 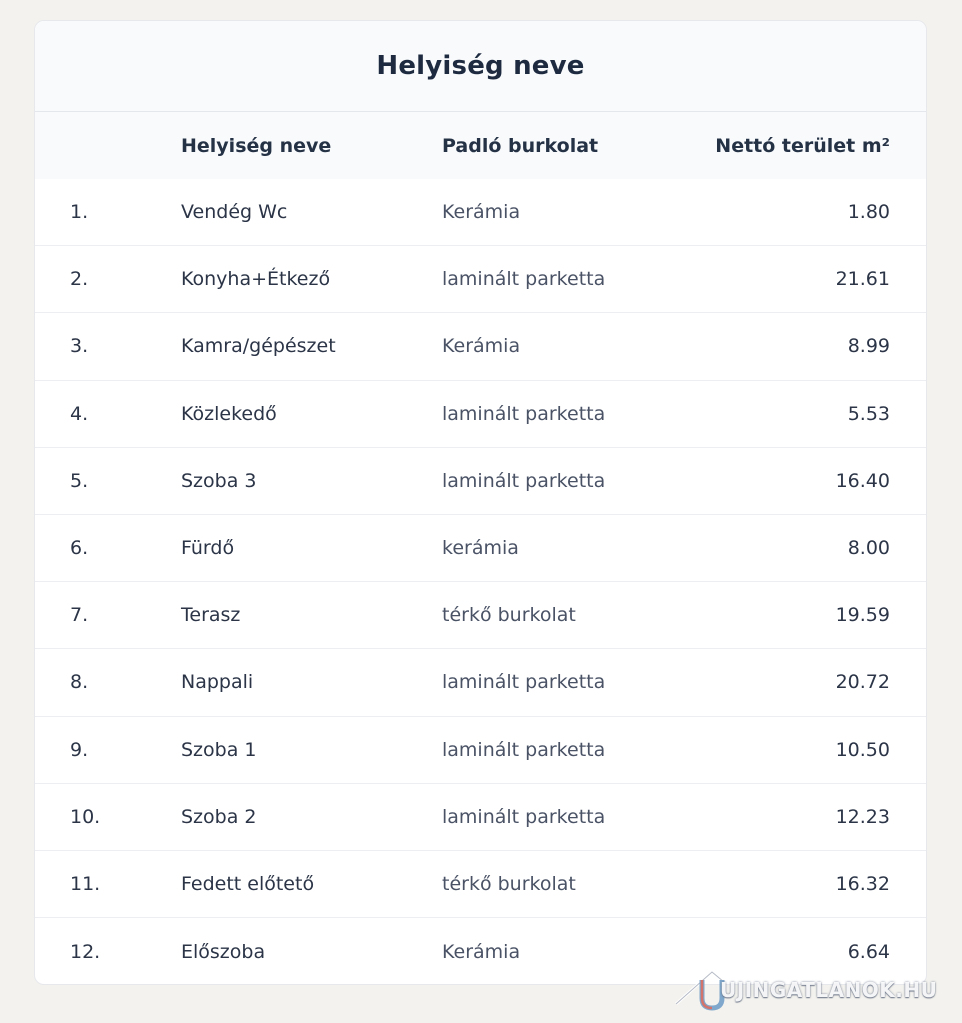 I want to click on header-area: Nettó terület m², so click(x=802, y=145).